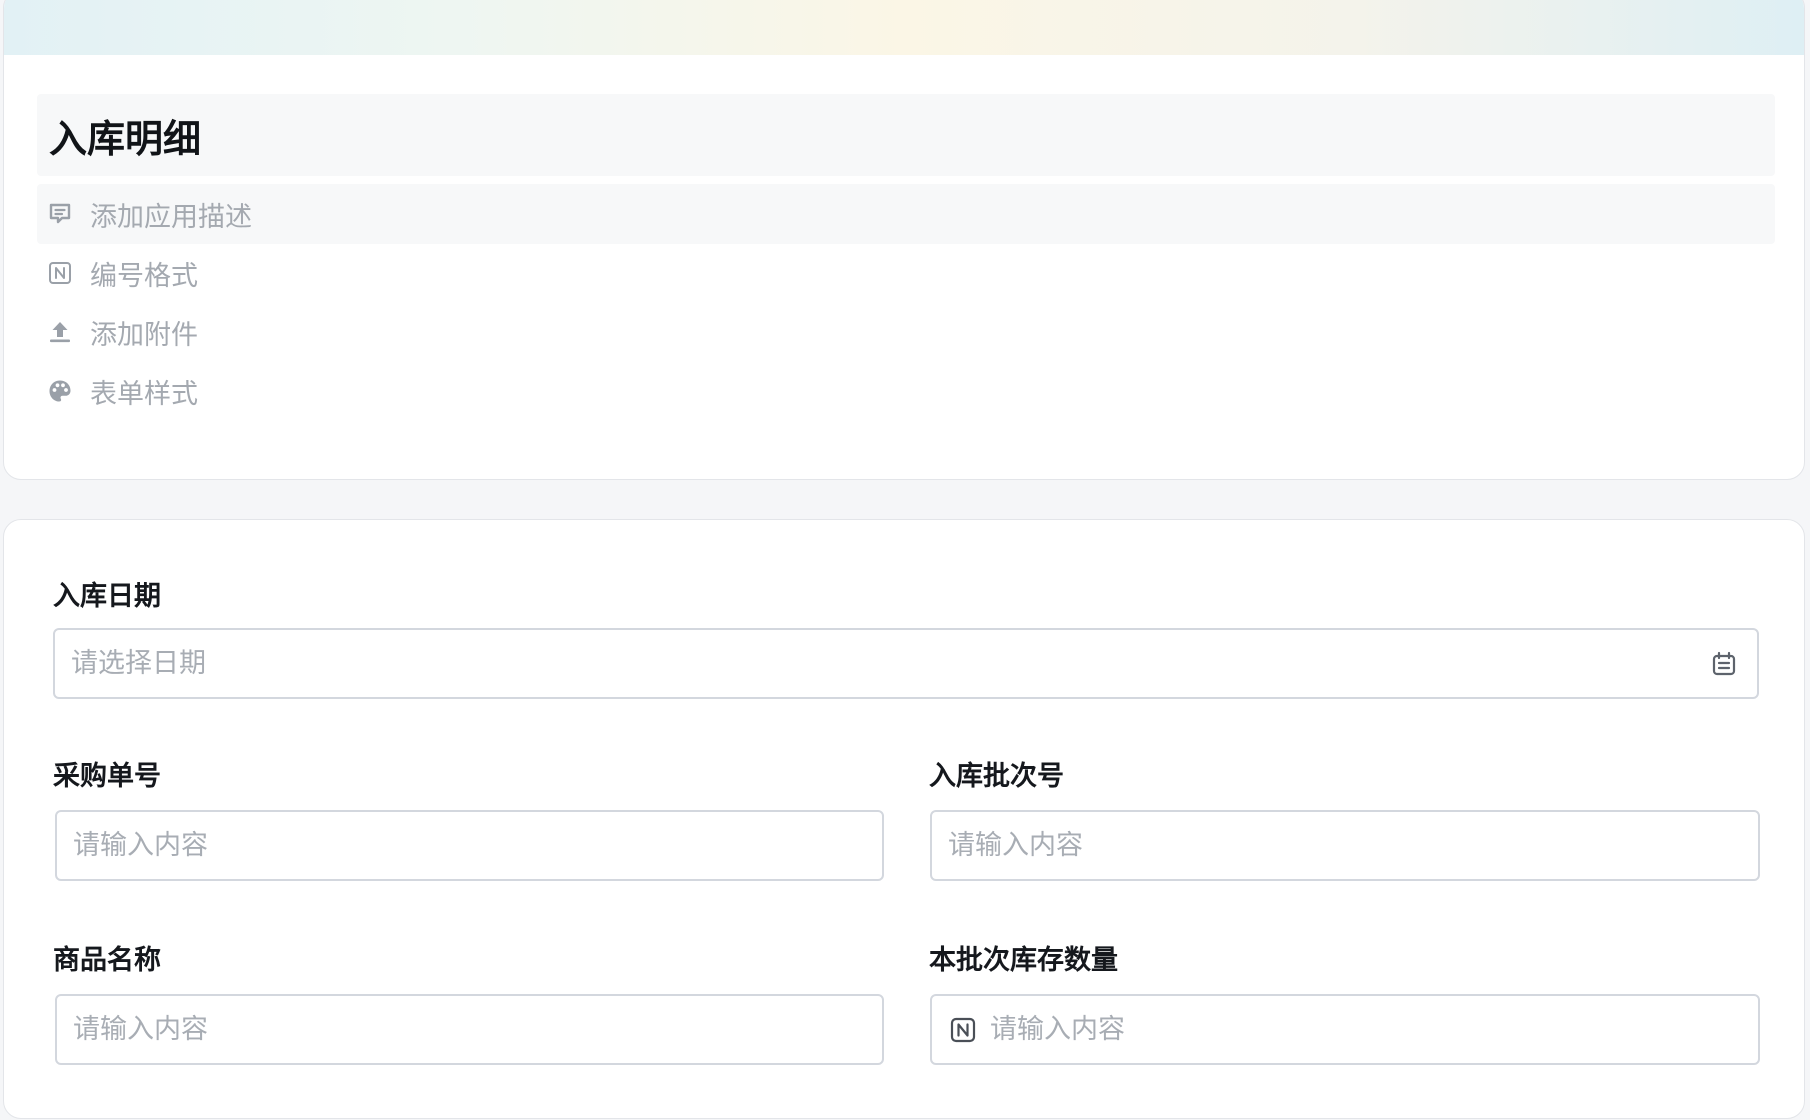  I want to click on batch-number-field, so click(1345, 845).